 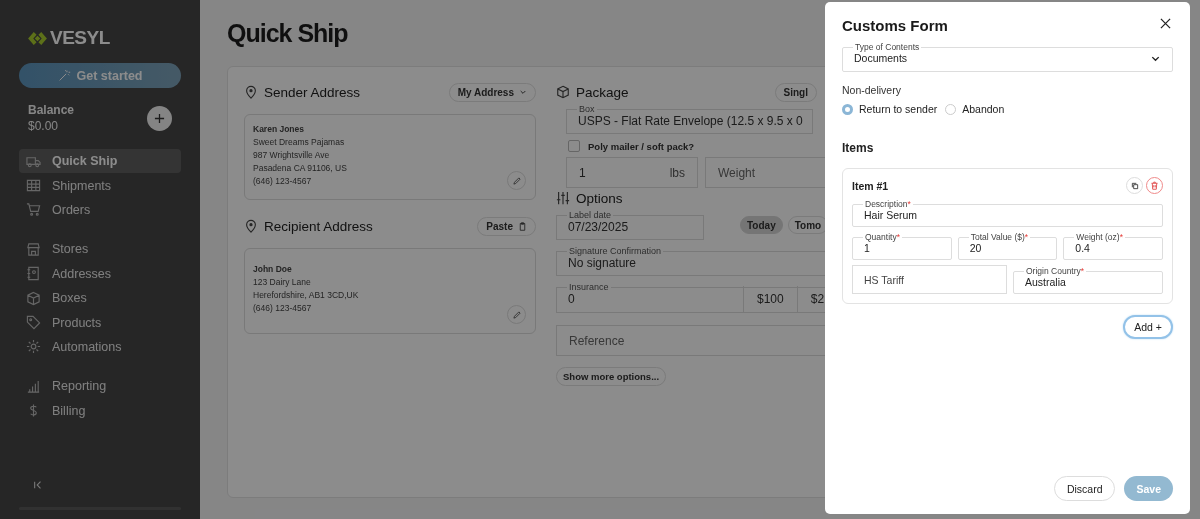 What do you see at coordinates (761, 225) in the screenshot?
I see `date-button: Today` at bounding box center [761, 225].